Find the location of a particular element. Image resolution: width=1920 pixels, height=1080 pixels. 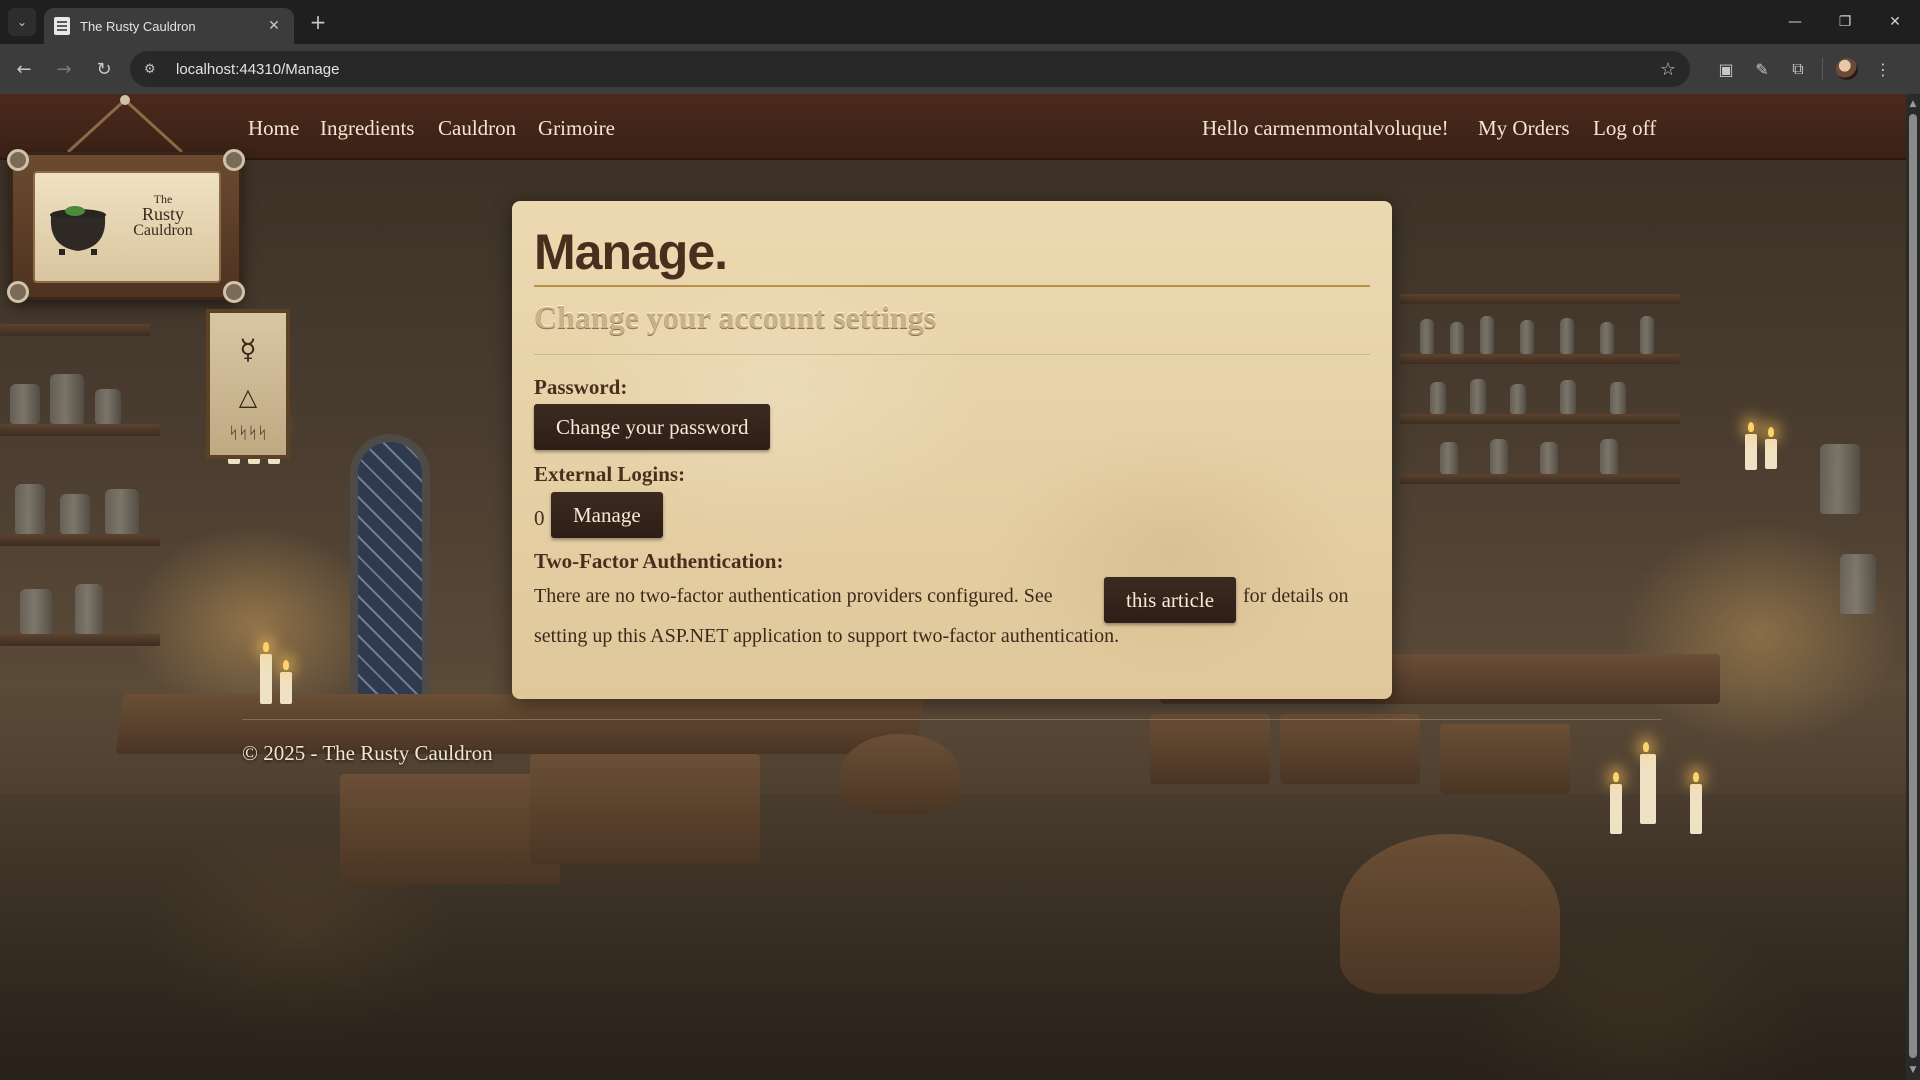

subtitle-divider is located at coordinates (952, 354).